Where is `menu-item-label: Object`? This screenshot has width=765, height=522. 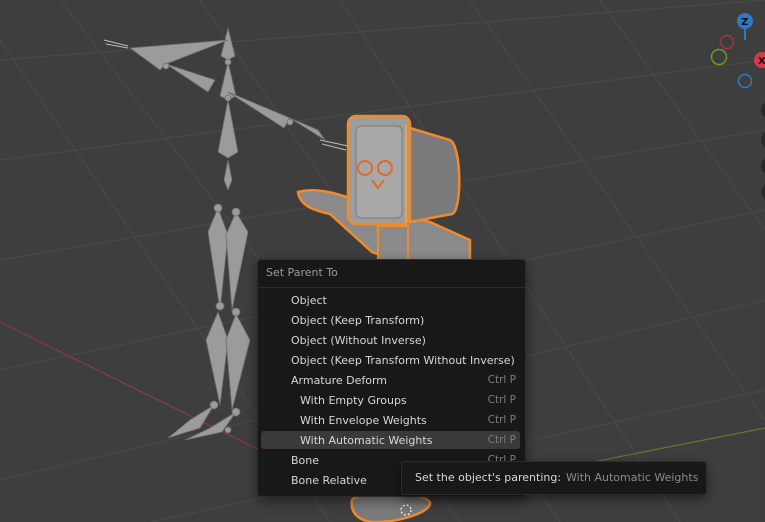
menu-item-label: Object is located at coordinates (309, 300).